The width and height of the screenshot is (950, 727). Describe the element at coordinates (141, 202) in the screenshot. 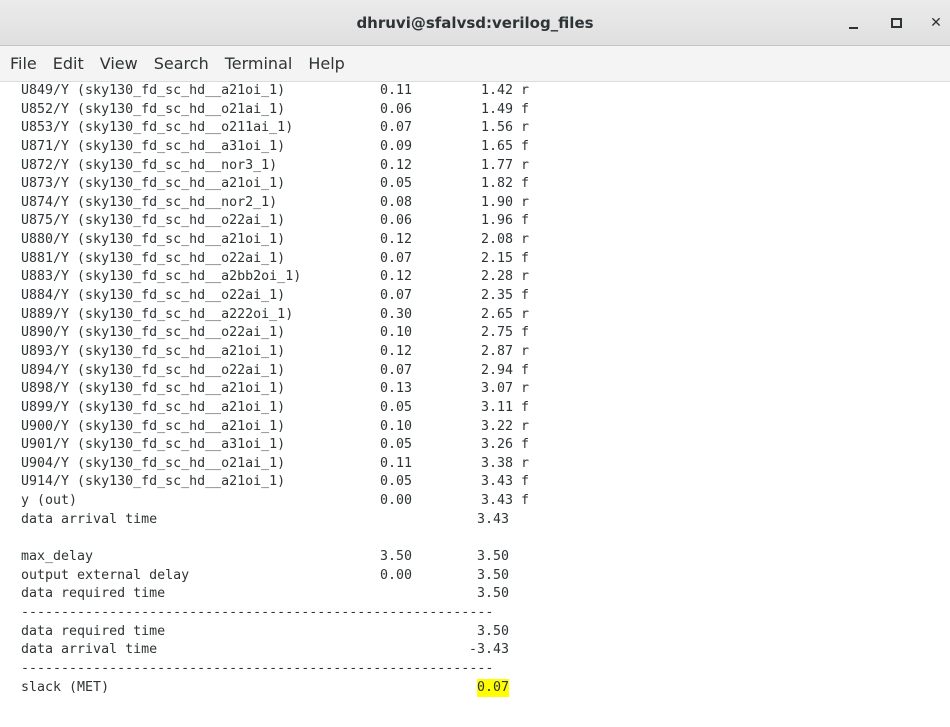

I see `line-label: U874/Y (sky130_fd_sc_hd__nor2_1)` at that location.